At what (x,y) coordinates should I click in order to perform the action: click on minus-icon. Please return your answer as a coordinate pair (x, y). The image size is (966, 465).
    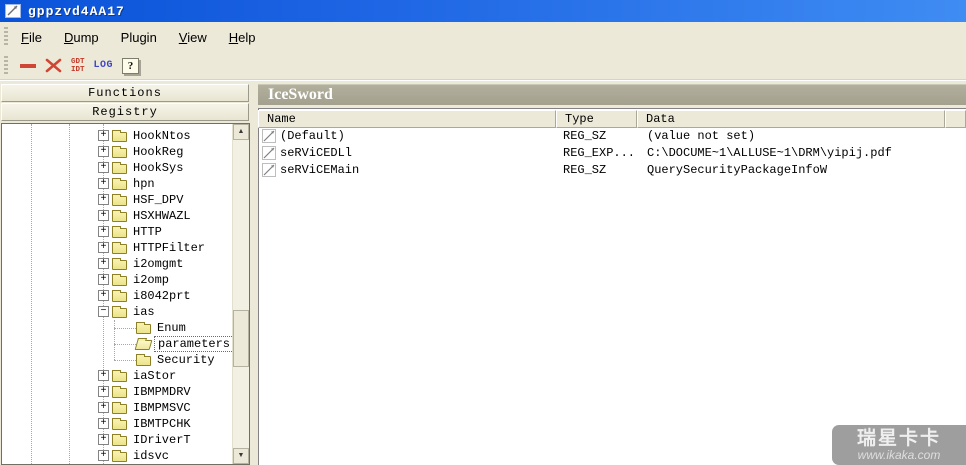
    Looking at the image, I should click on (28, 65).